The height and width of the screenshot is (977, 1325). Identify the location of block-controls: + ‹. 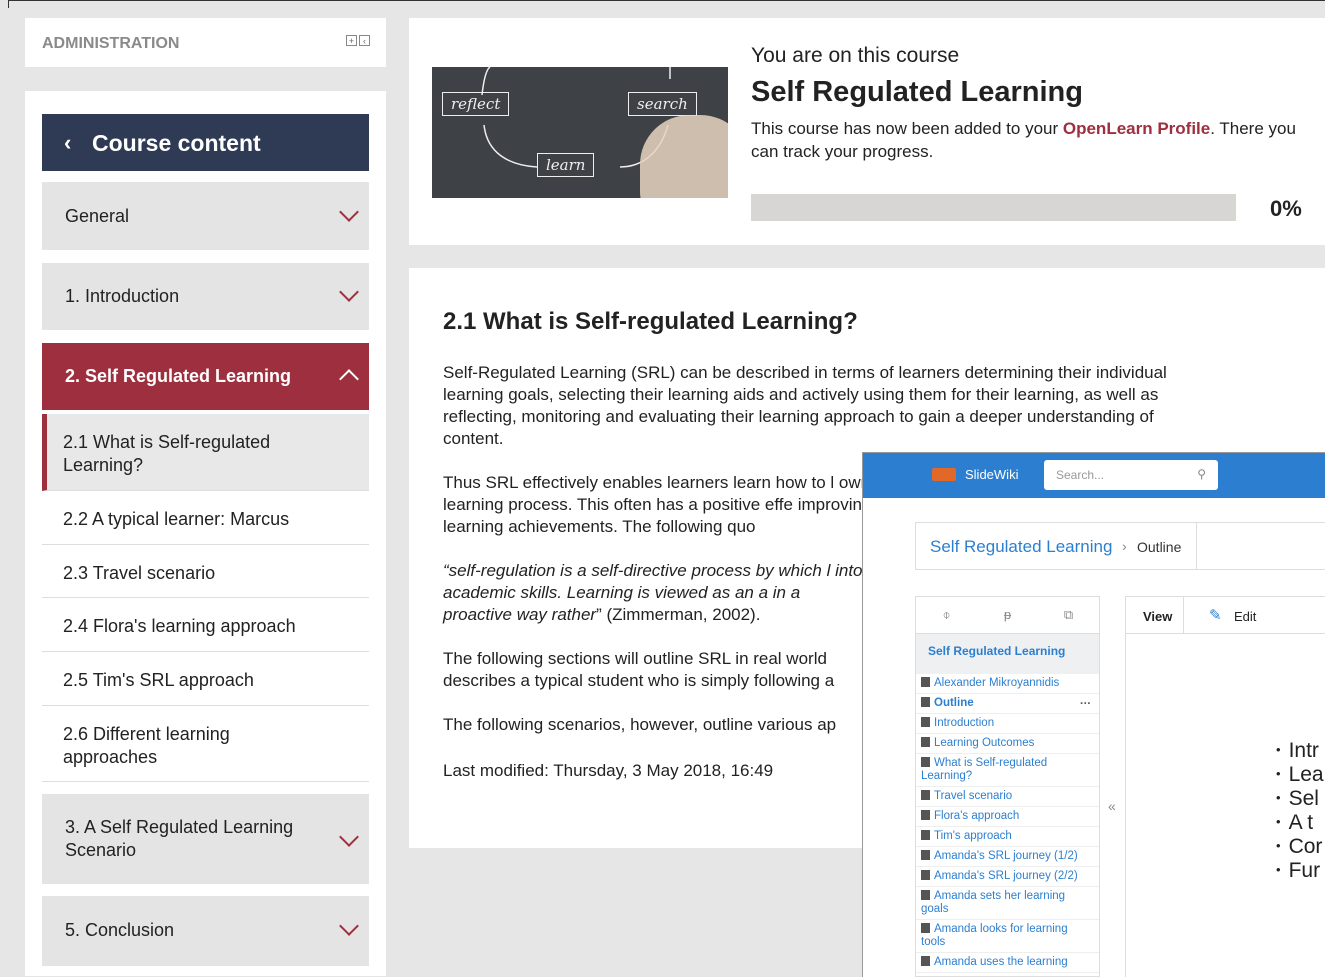
(358, 40).